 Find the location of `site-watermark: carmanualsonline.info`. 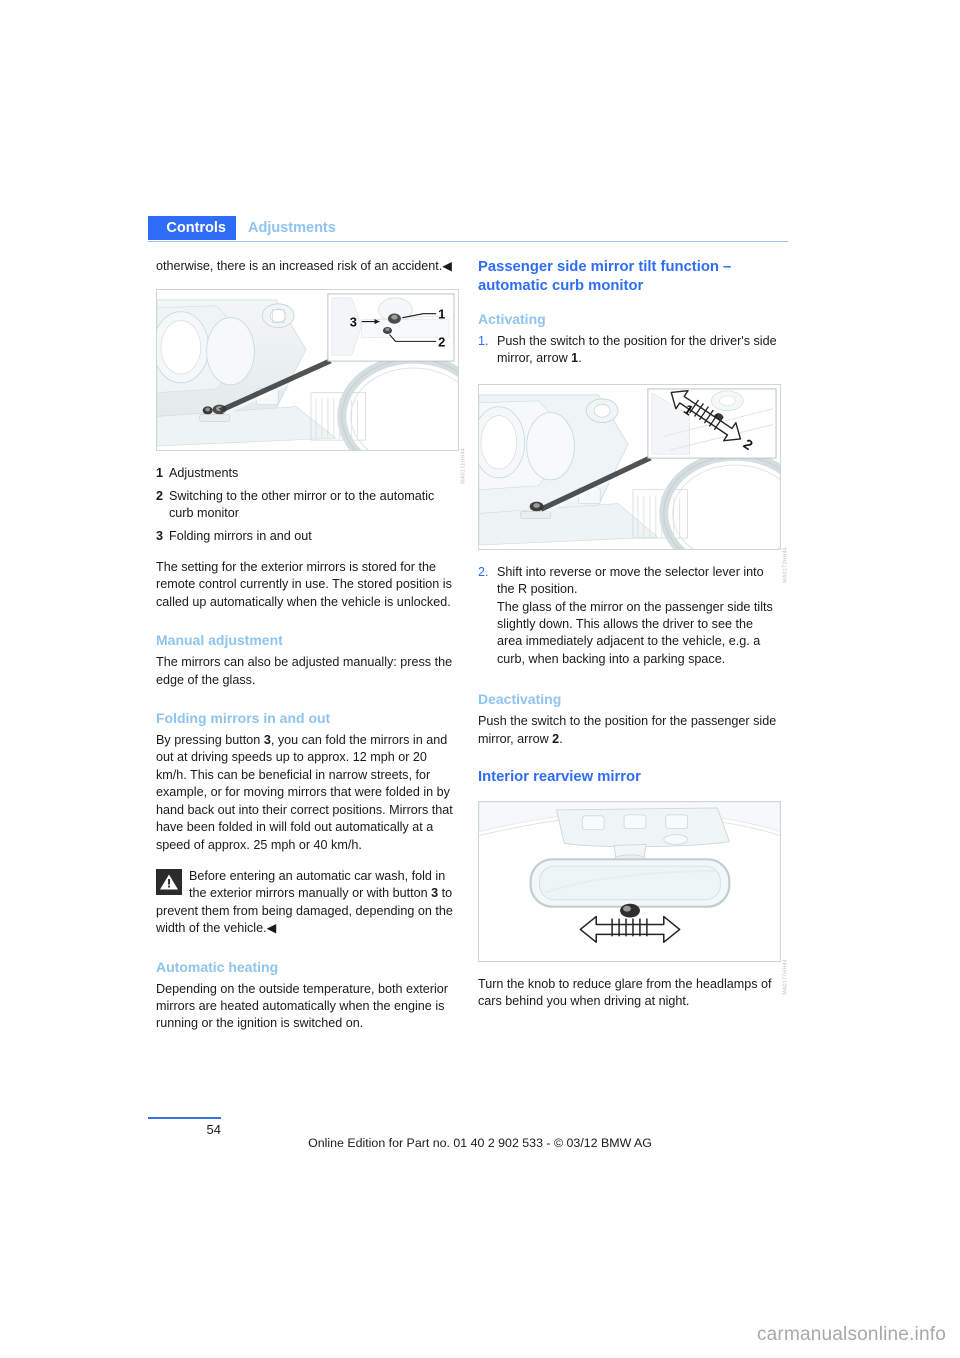

site-watermark: carmanualsonline.info is located at coordinates (851, 1334).